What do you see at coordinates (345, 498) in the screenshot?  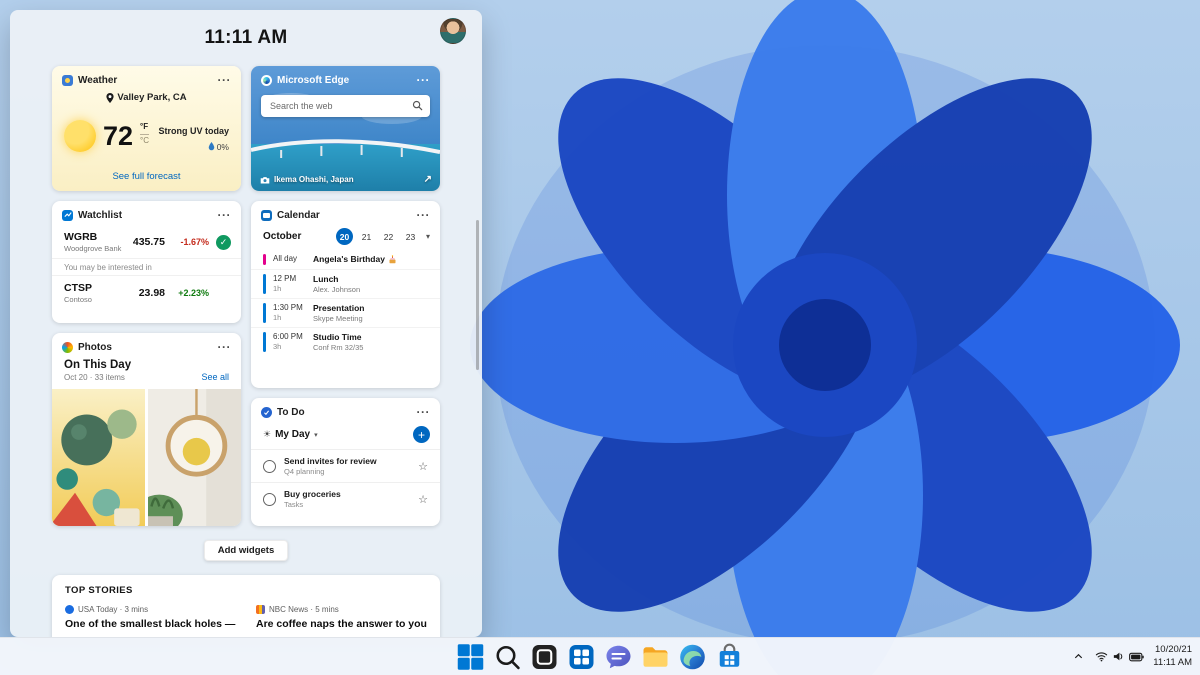 I see `task-row-groceries: Buy groceries Tasks ☆` at bounding box center [345, 498].